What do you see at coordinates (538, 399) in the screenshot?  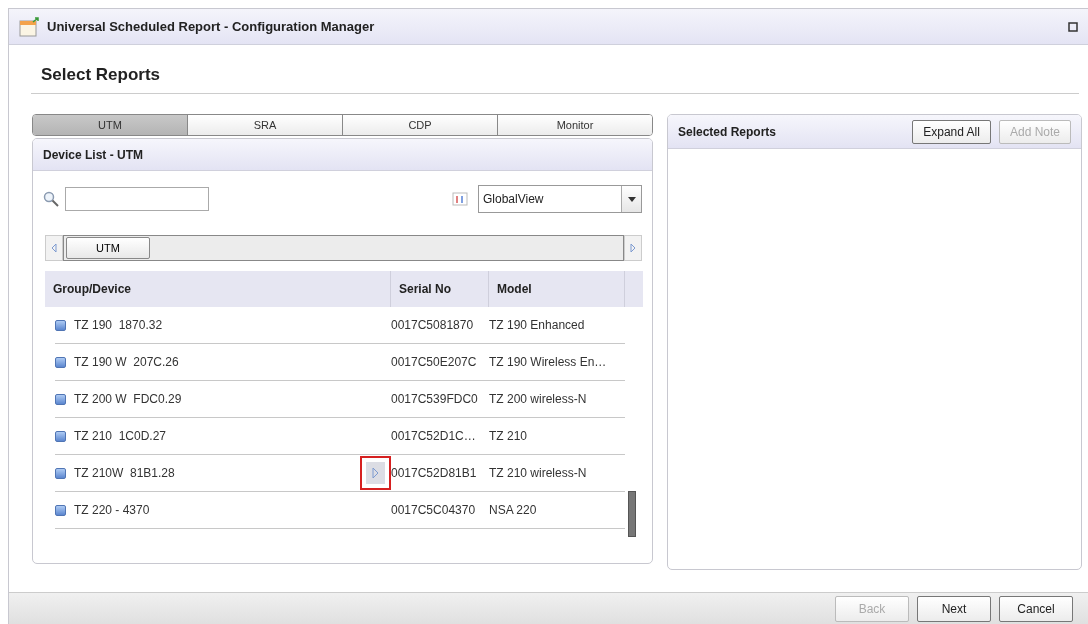 I see `model-name: TZ 200 wireless-N` at bounding box center [538, 399].